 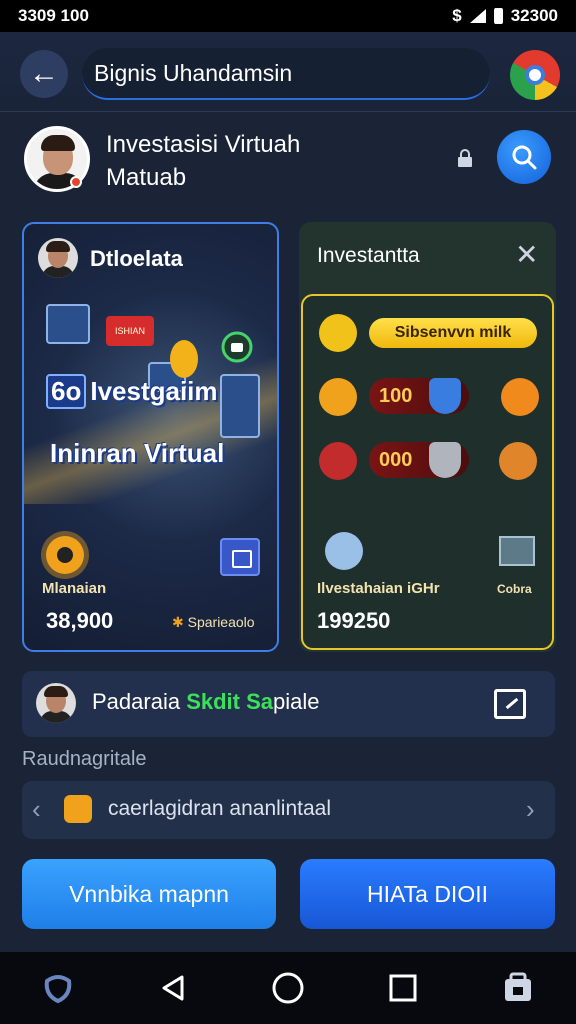 What do you see at coordinates (378, 588) in the screenshot?
I see `card-right-label: Ilvestahaian iGHr` at bounding box center [378, 588].